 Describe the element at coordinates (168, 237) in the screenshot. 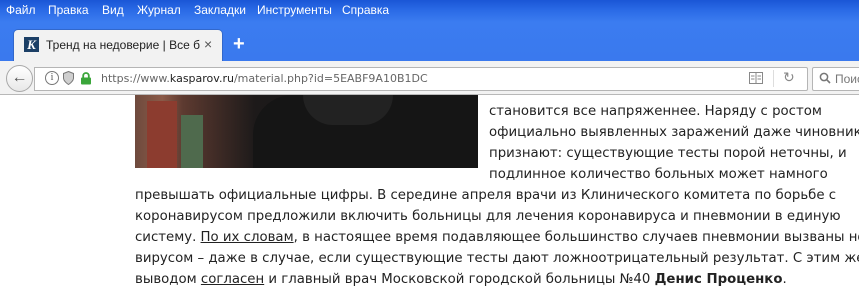

I see `text-fragment: систему.` at that location.